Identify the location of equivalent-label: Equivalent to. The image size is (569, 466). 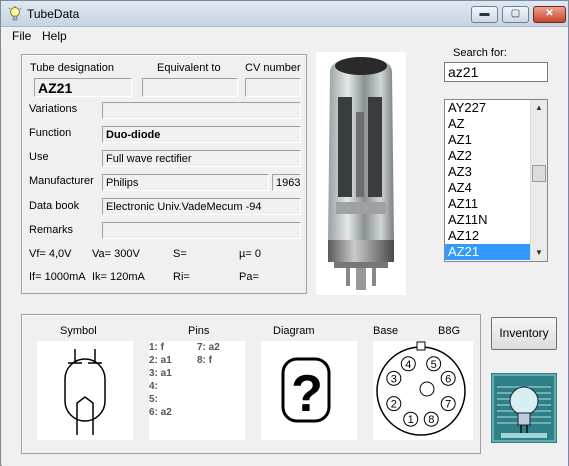
(189, 68).